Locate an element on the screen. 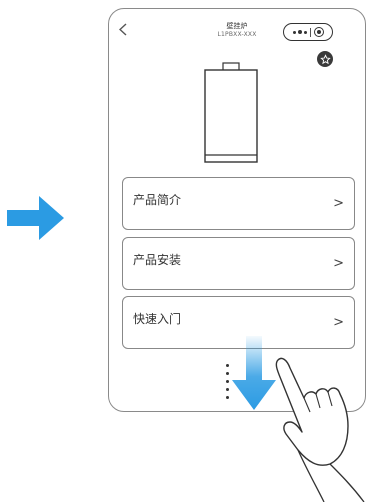  menu-item-label: 产品简介 is located at coordinates (157, 200).